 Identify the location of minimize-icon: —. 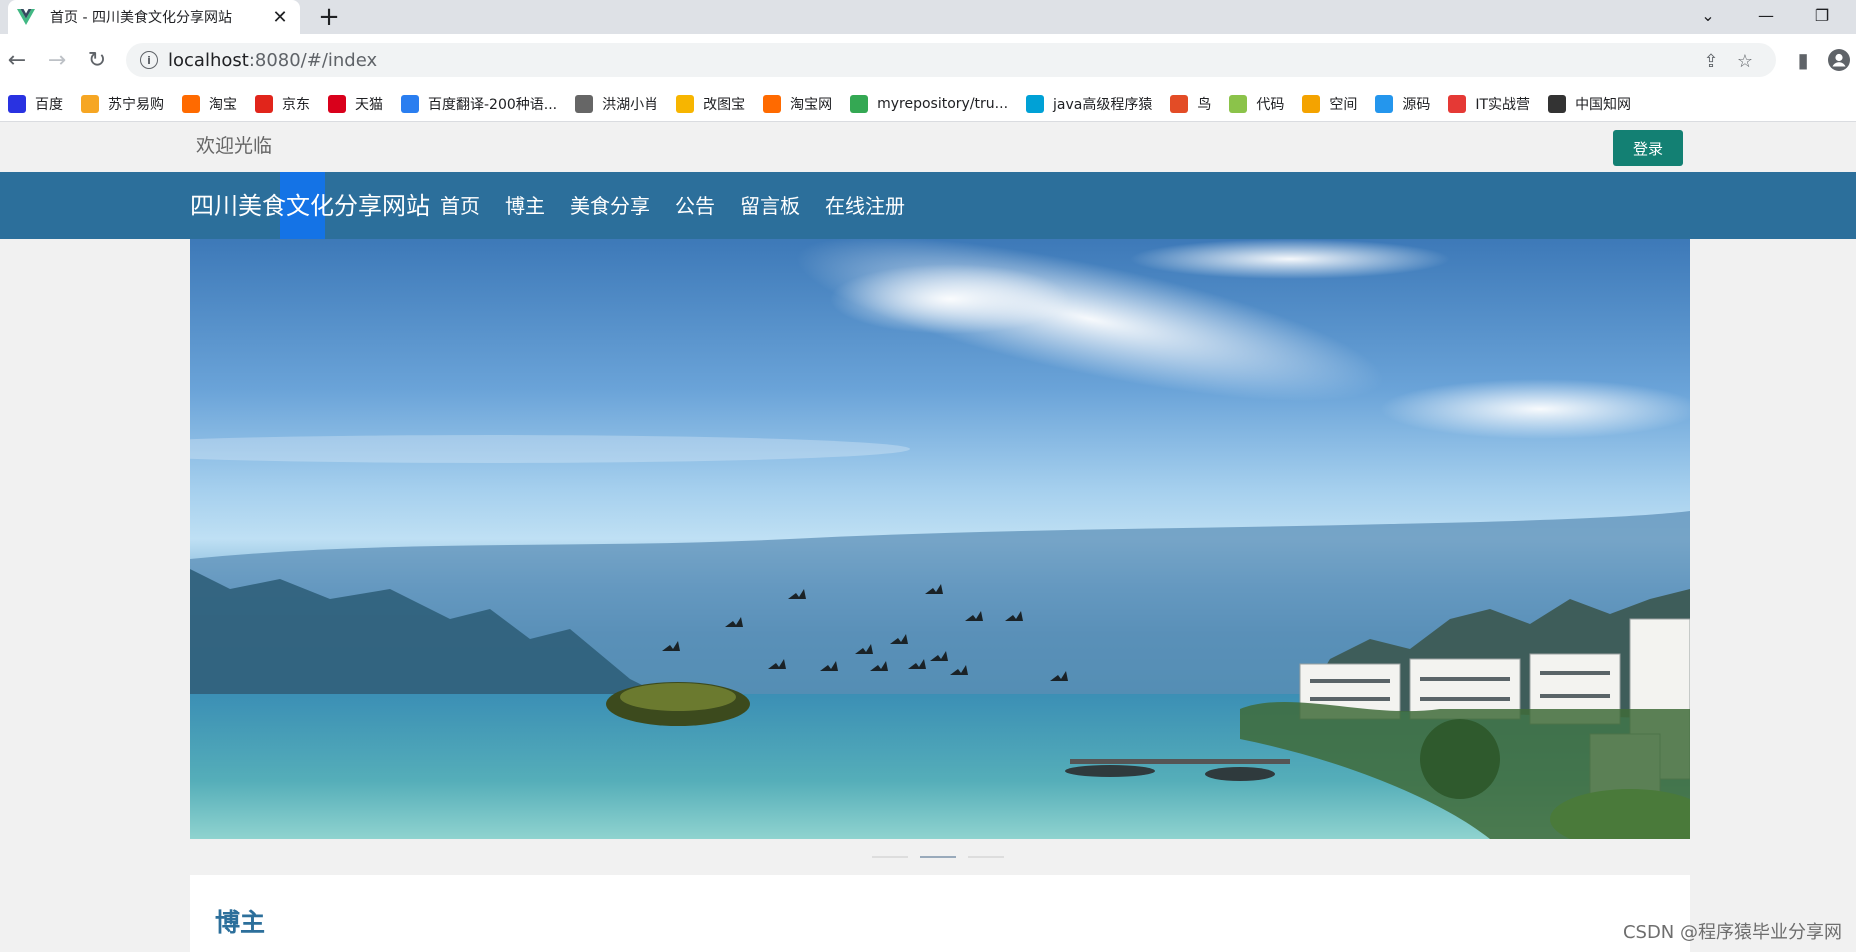
(1766, 15).